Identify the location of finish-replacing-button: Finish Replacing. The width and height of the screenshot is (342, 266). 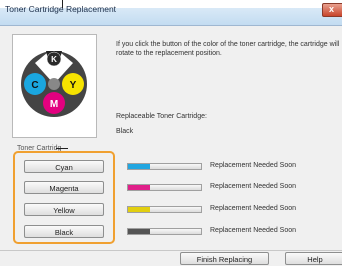
(224, 258).